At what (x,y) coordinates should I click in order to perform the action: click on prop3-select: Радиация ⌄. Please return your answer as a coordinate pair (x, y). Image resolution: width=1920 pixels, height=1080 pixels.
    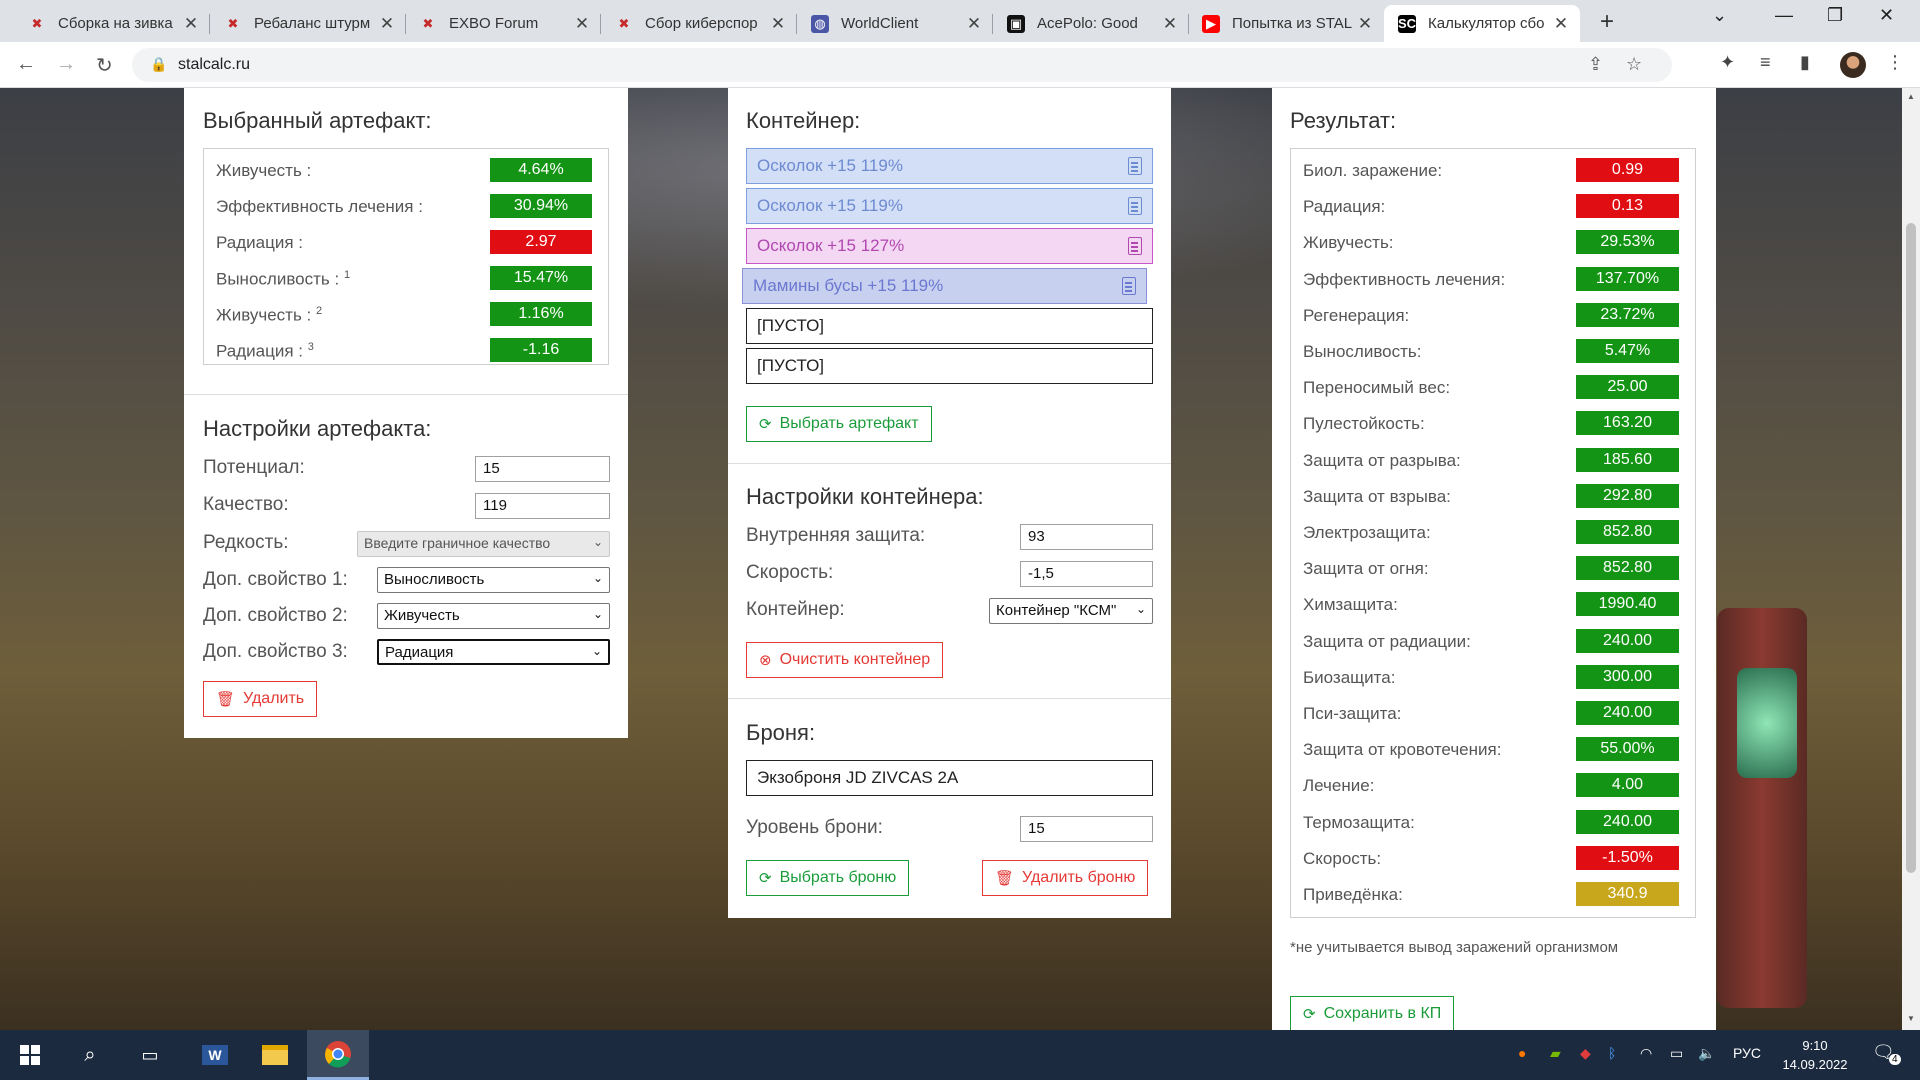
    Looking at the image, I should click on (493, 652).